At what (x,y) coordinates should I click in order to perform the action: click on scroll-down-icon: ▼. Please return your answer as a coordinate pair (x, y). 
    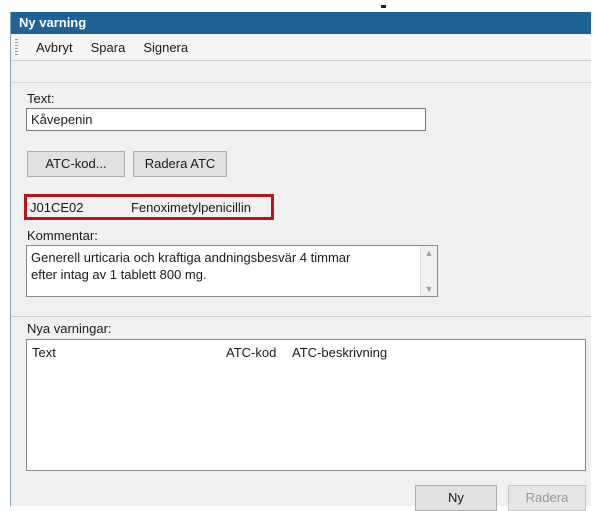
    Looking at the image, I should click on (429, 289).